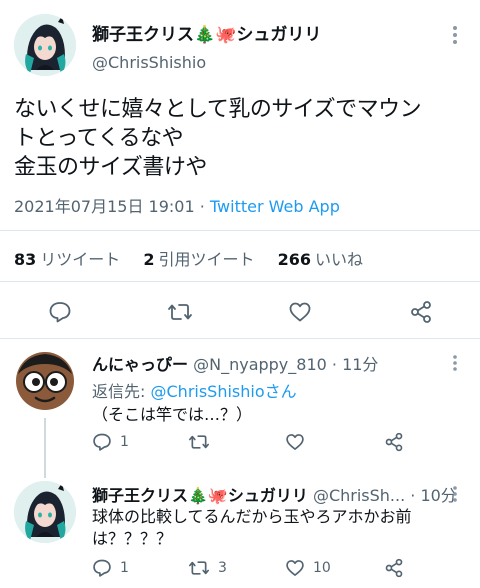  What do you see at coordinates (222, 568) in the screenshot?
I see `retweet-count: 3` at bounding box center [222, 568].